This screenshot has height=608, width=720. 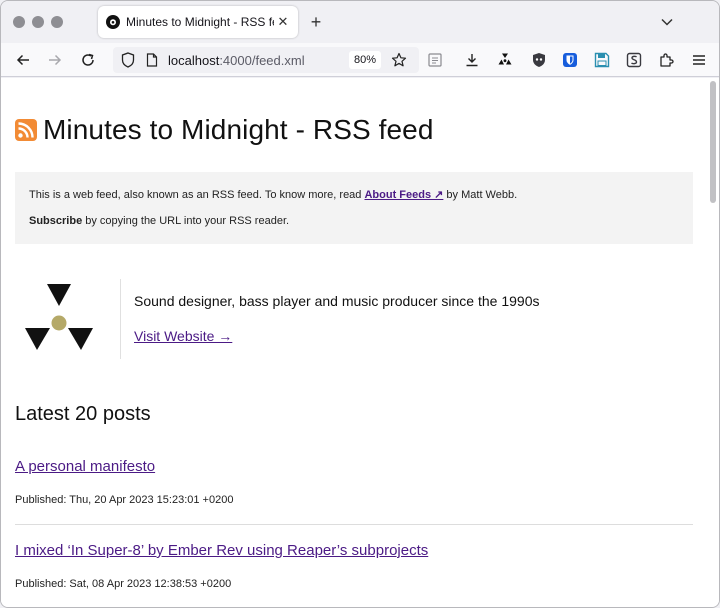 What do you see at coordinates (713, 142) in the screenshot?
I see `scrollbar-thumb` at bounding box center [713, 142].